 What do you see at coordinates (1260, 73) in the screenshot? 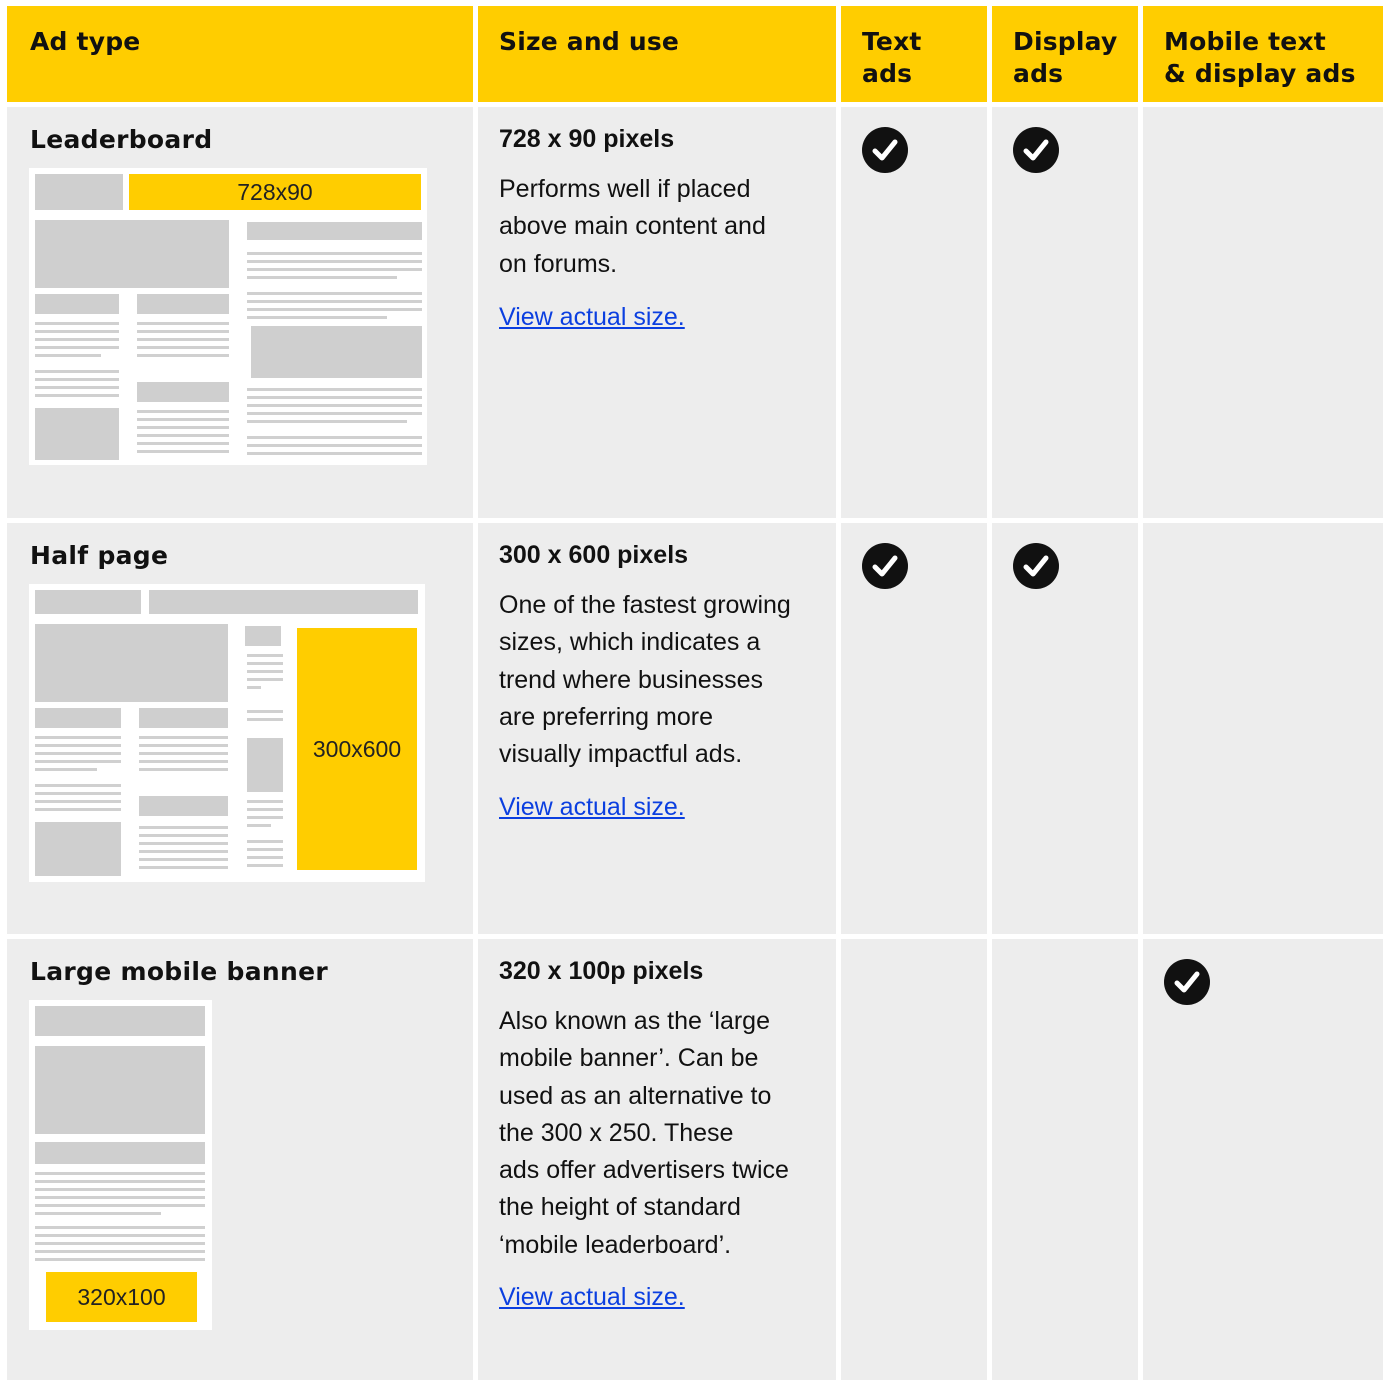
I see `header-label-line: & display ads` at bounding box center [1260, 73].